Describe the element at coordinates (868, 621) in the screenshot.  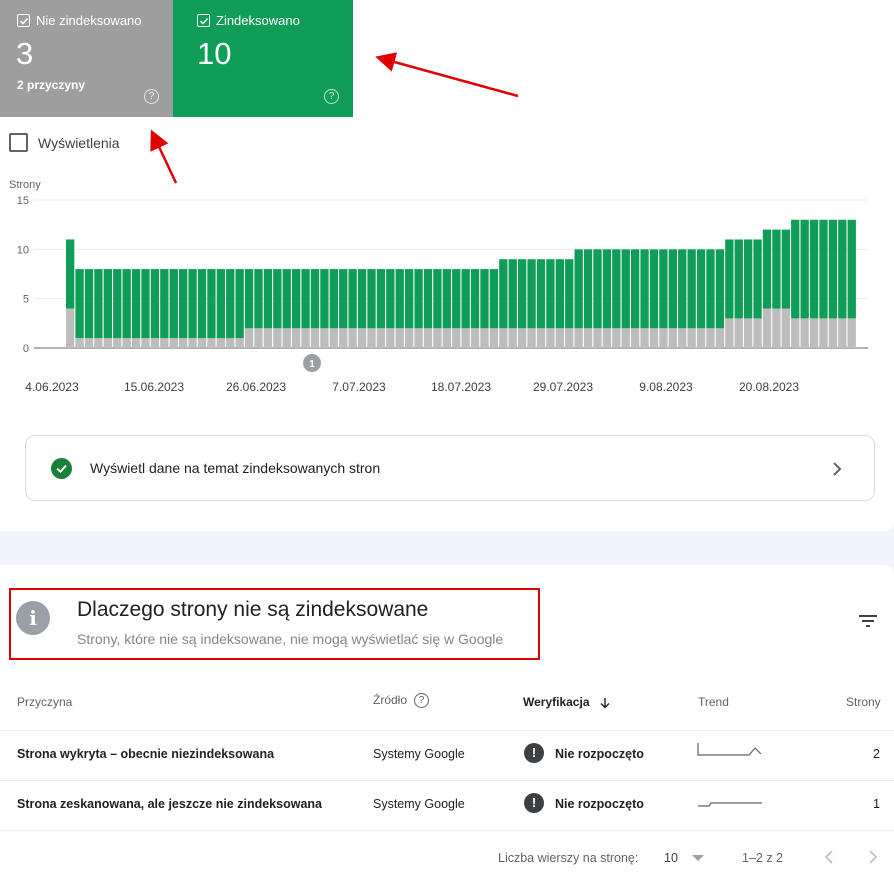
I see `filter-icon` at that location.